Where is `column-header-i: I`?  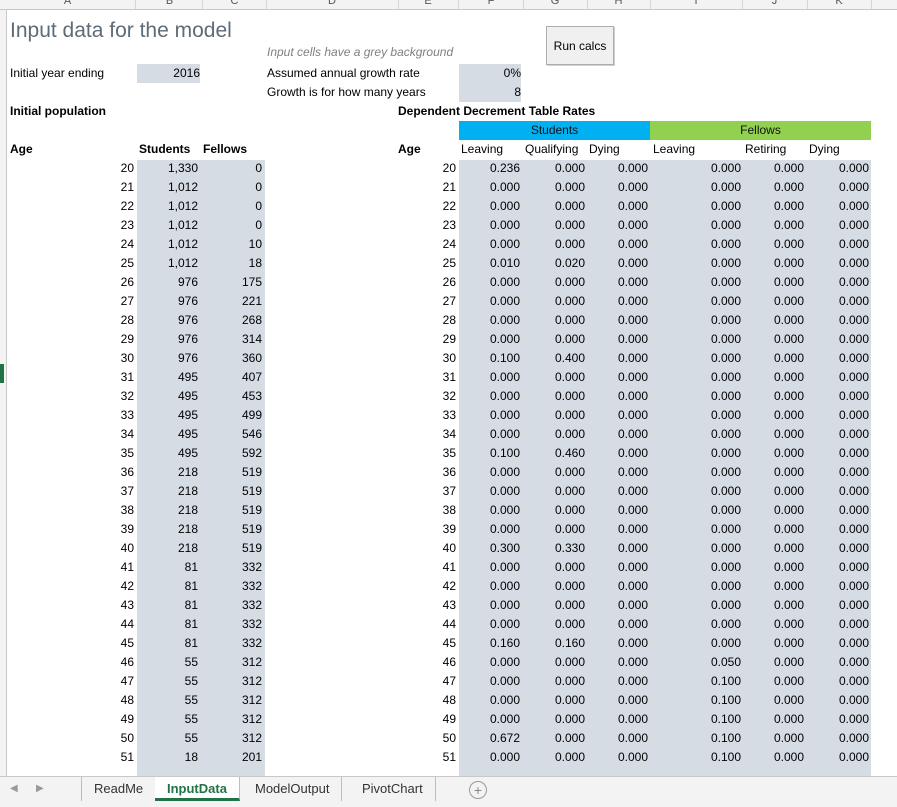
column-header-i: I is located at coordinates (696, 4).